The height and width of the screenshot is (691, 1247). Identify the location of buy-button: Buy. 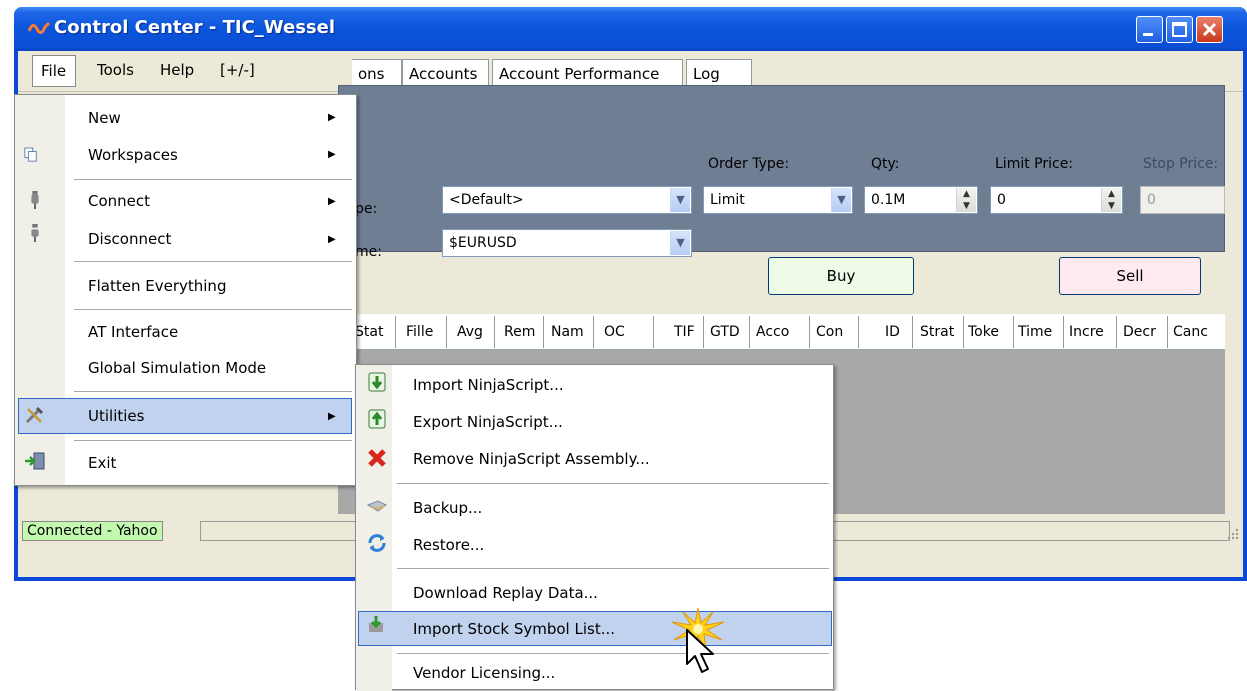
(841, 276).